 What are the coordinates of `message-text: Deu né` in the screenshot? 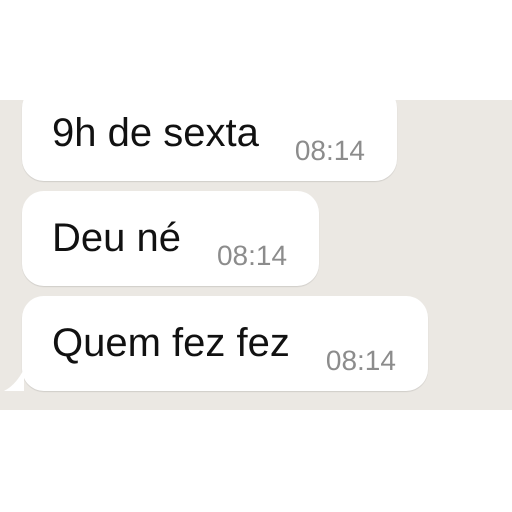 It's located at (116, 238).